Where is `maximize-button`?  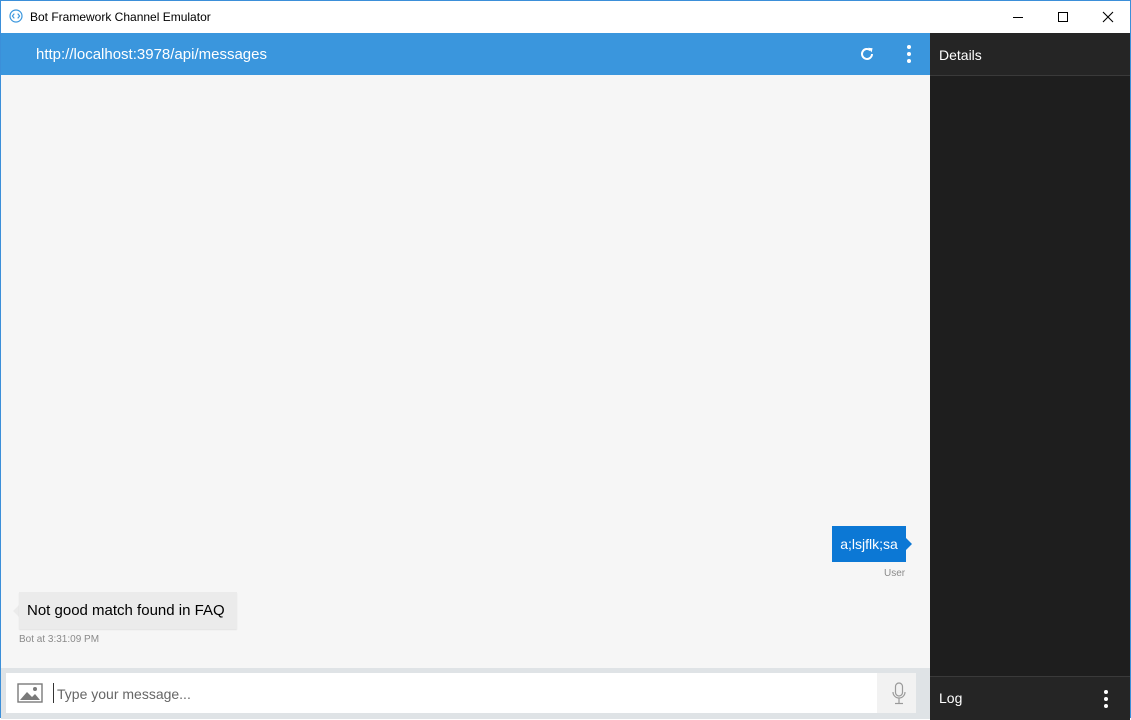
maximize-button is located at coordinates (1063, 17).